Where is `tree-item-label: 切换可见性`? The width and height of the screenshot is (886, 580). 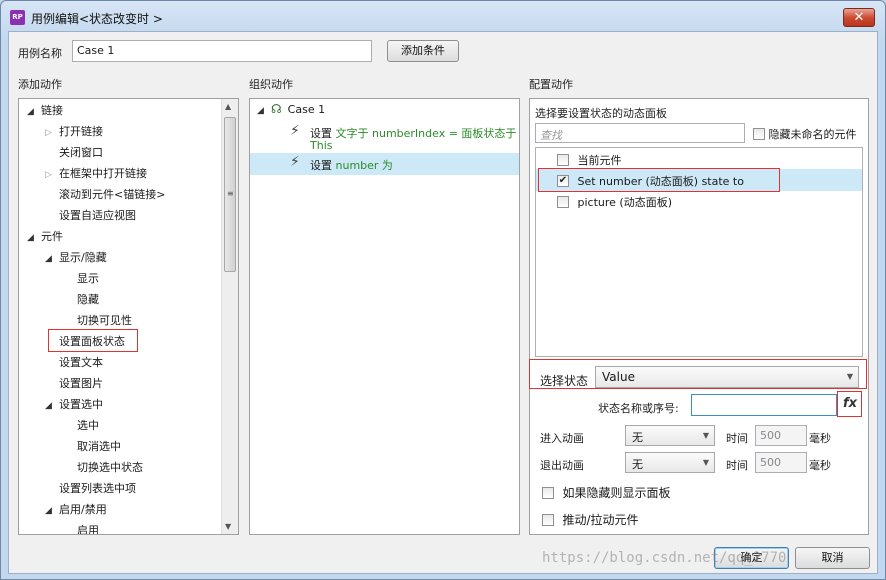 tree-item-label: 切换可见性 is located at coordinates (104, 320).